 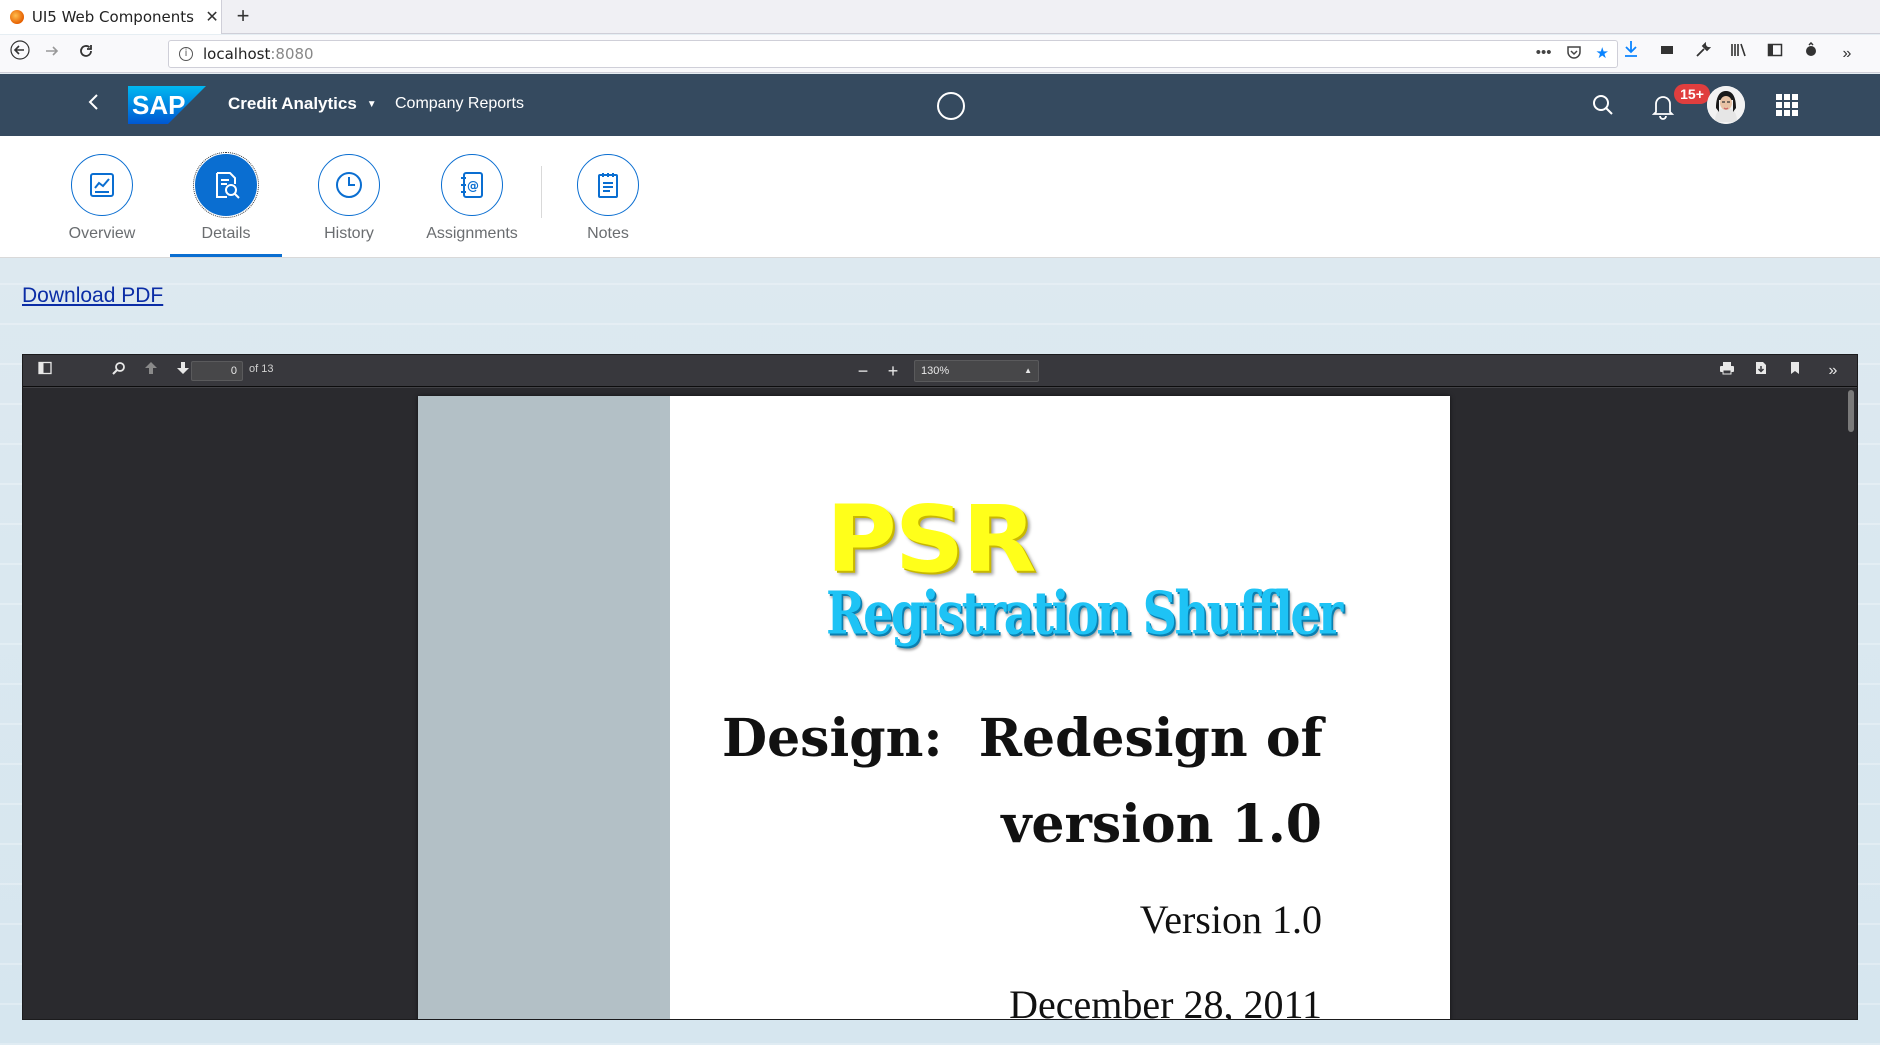 I want to click on scrollbar-thumb, so click(x=1851, y=411).